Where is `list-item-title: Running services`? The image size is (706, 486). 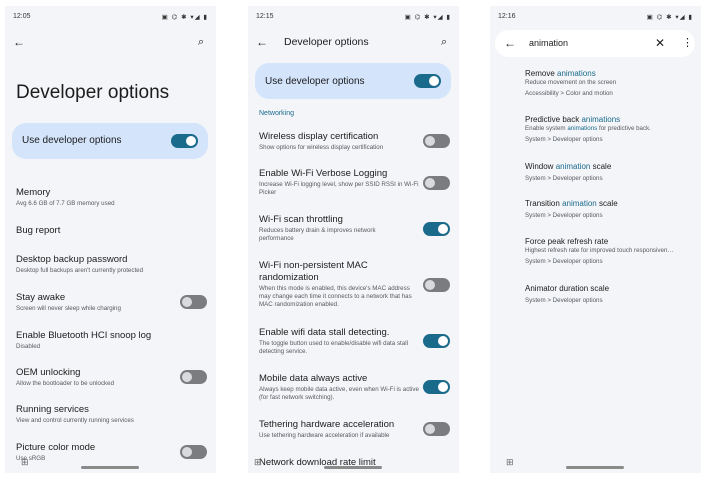
list-item-title: Running services is located at coordinates (52, 409).